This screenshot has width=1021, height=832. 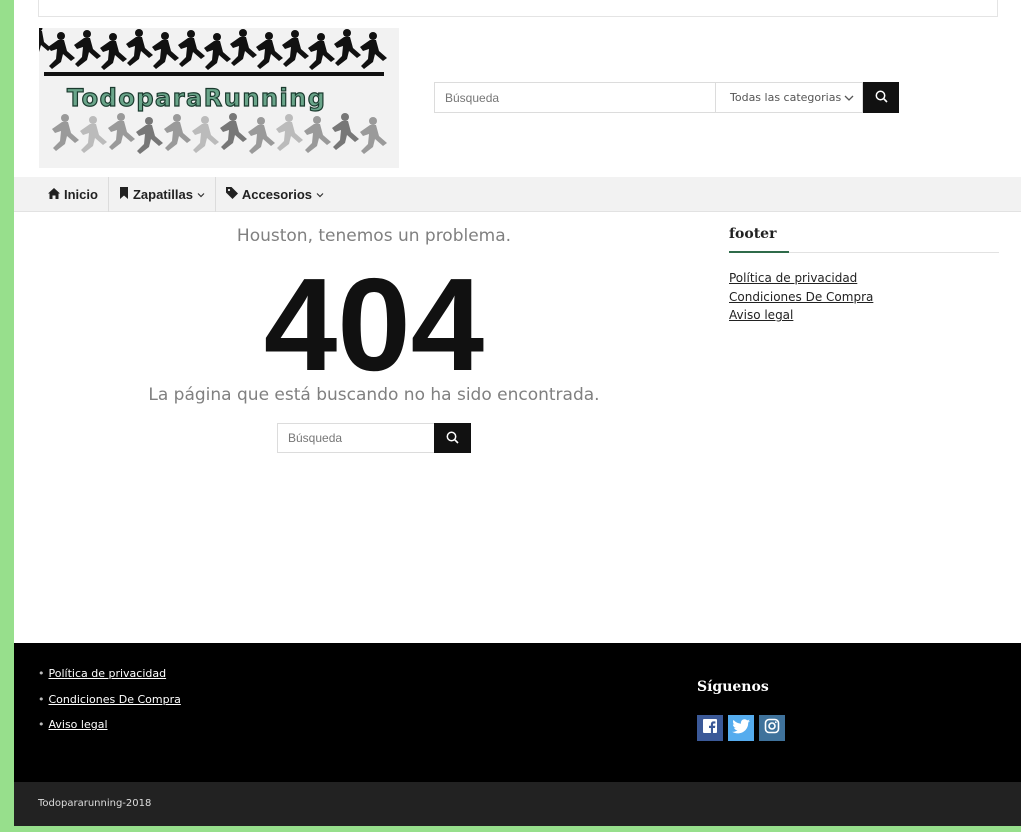 What do you see at coordinates (374, 324) in the screenshot?
I see `error-code: 404` at bounding box center [374, 324].